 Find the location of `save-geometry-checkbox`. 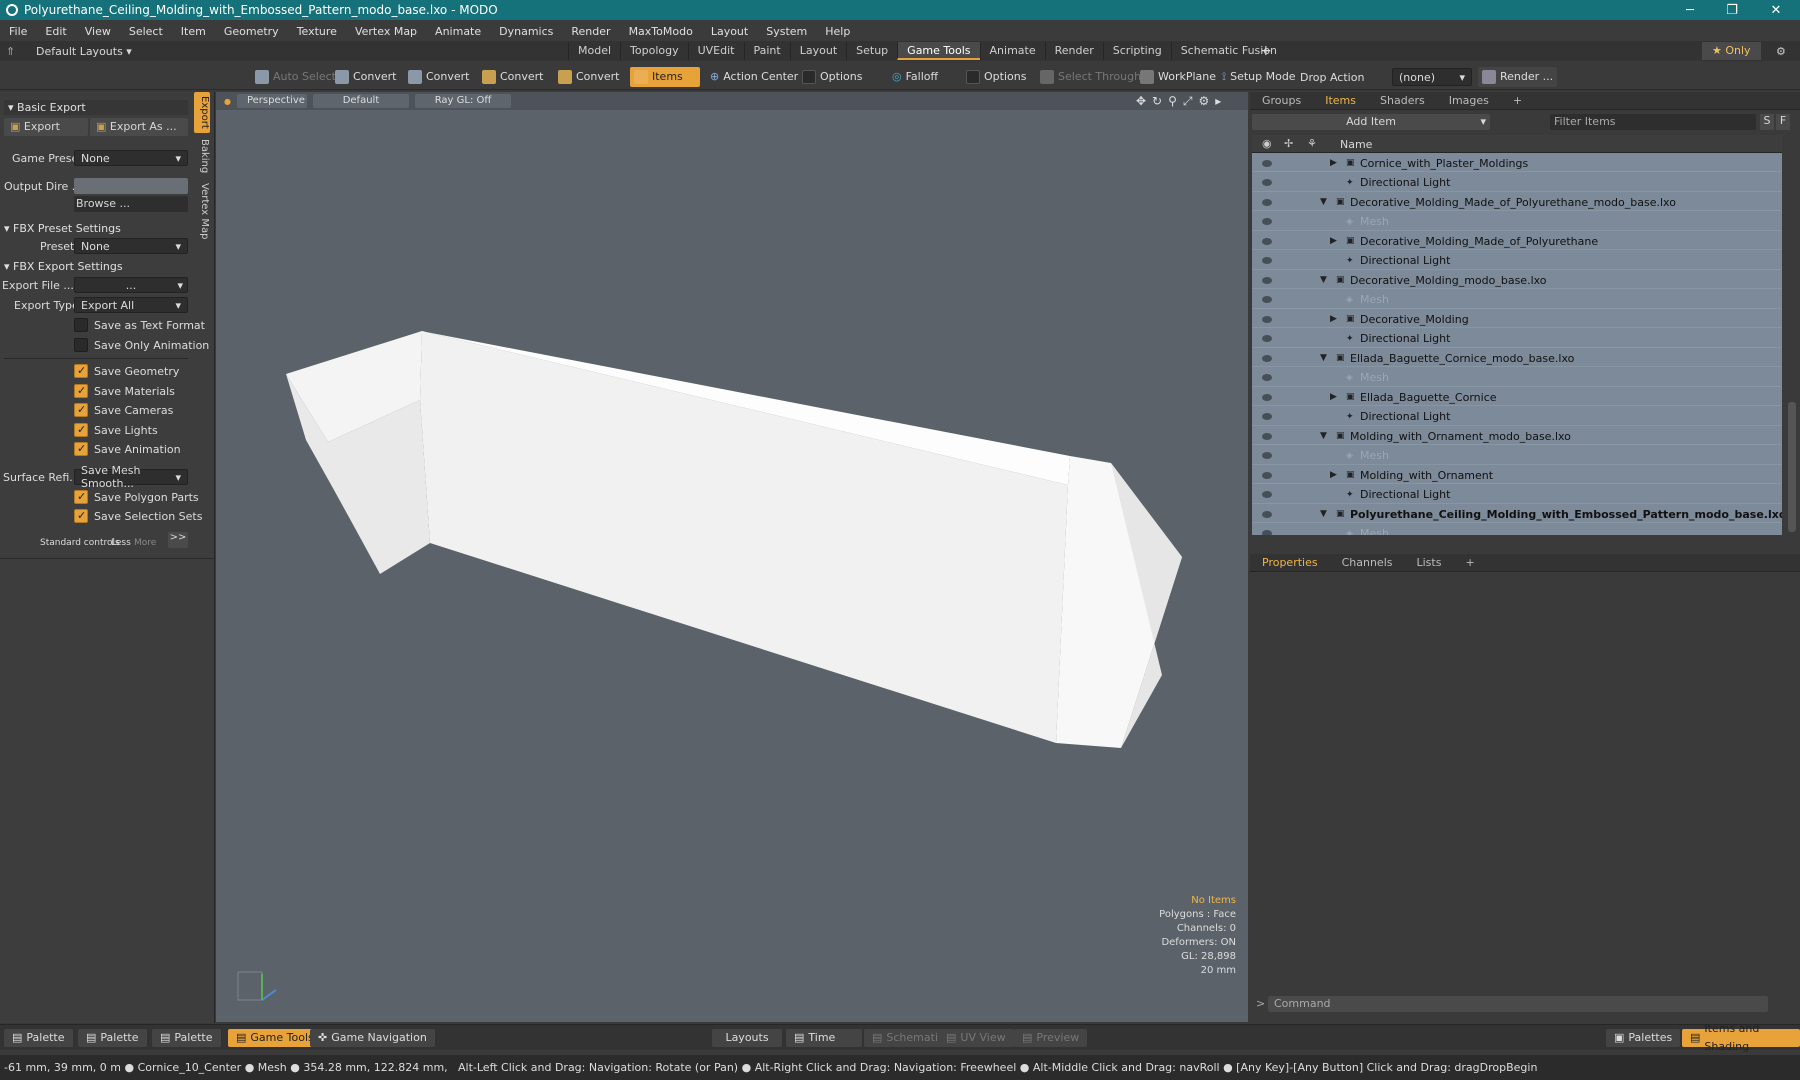

save-geometry-checkbox is located at coordinates (81, 371).